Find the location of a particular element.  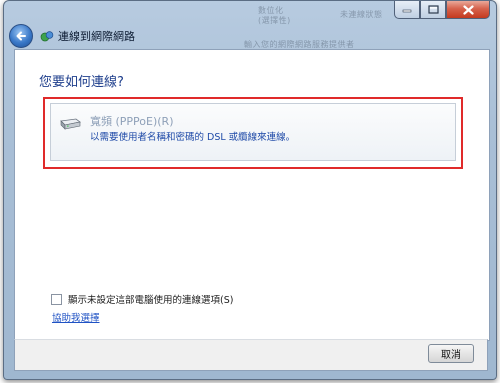

back-arrow-icon is located at coordinates (21, 36).